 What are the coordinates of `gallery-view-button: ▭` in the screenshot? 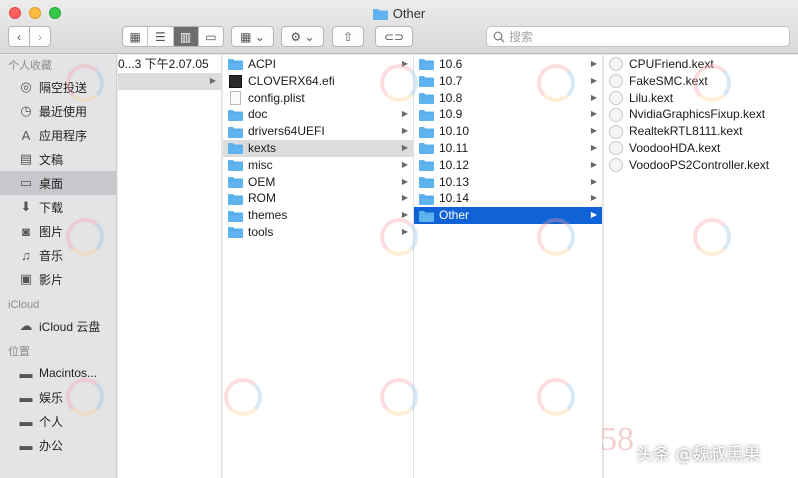 It's located at (211, 36).